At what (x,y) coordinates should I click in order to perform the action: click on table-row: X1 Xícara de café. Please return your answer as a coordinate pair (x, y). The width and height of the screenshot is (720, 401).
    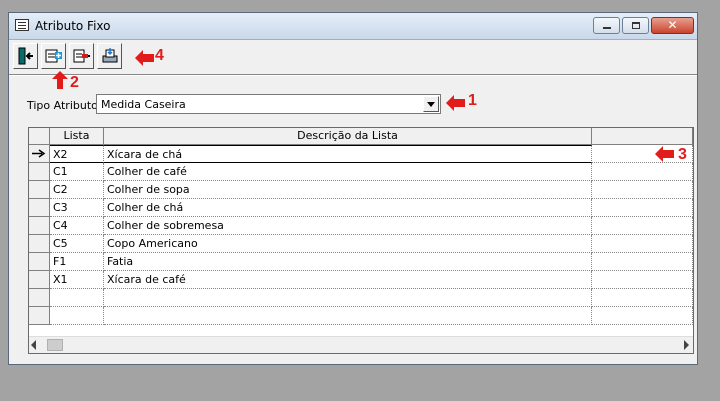
    Looking at the image, I should click on (361, 280).